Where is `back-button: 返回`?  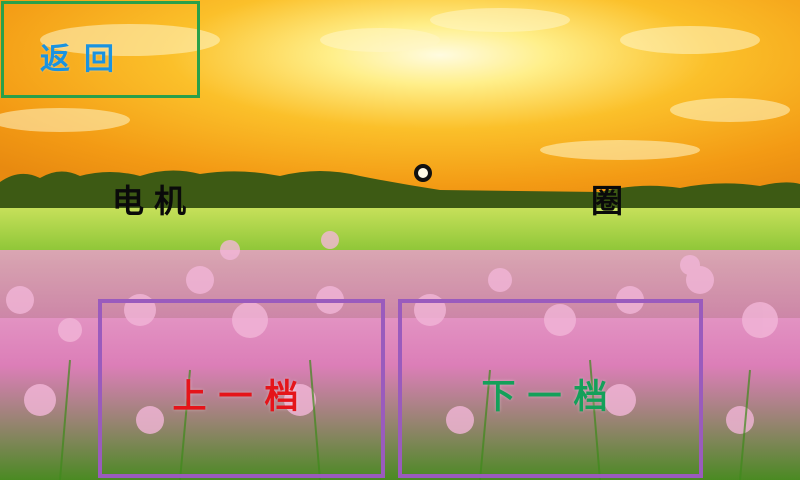
back-button: 返回 is located at coordinates (100, 49).